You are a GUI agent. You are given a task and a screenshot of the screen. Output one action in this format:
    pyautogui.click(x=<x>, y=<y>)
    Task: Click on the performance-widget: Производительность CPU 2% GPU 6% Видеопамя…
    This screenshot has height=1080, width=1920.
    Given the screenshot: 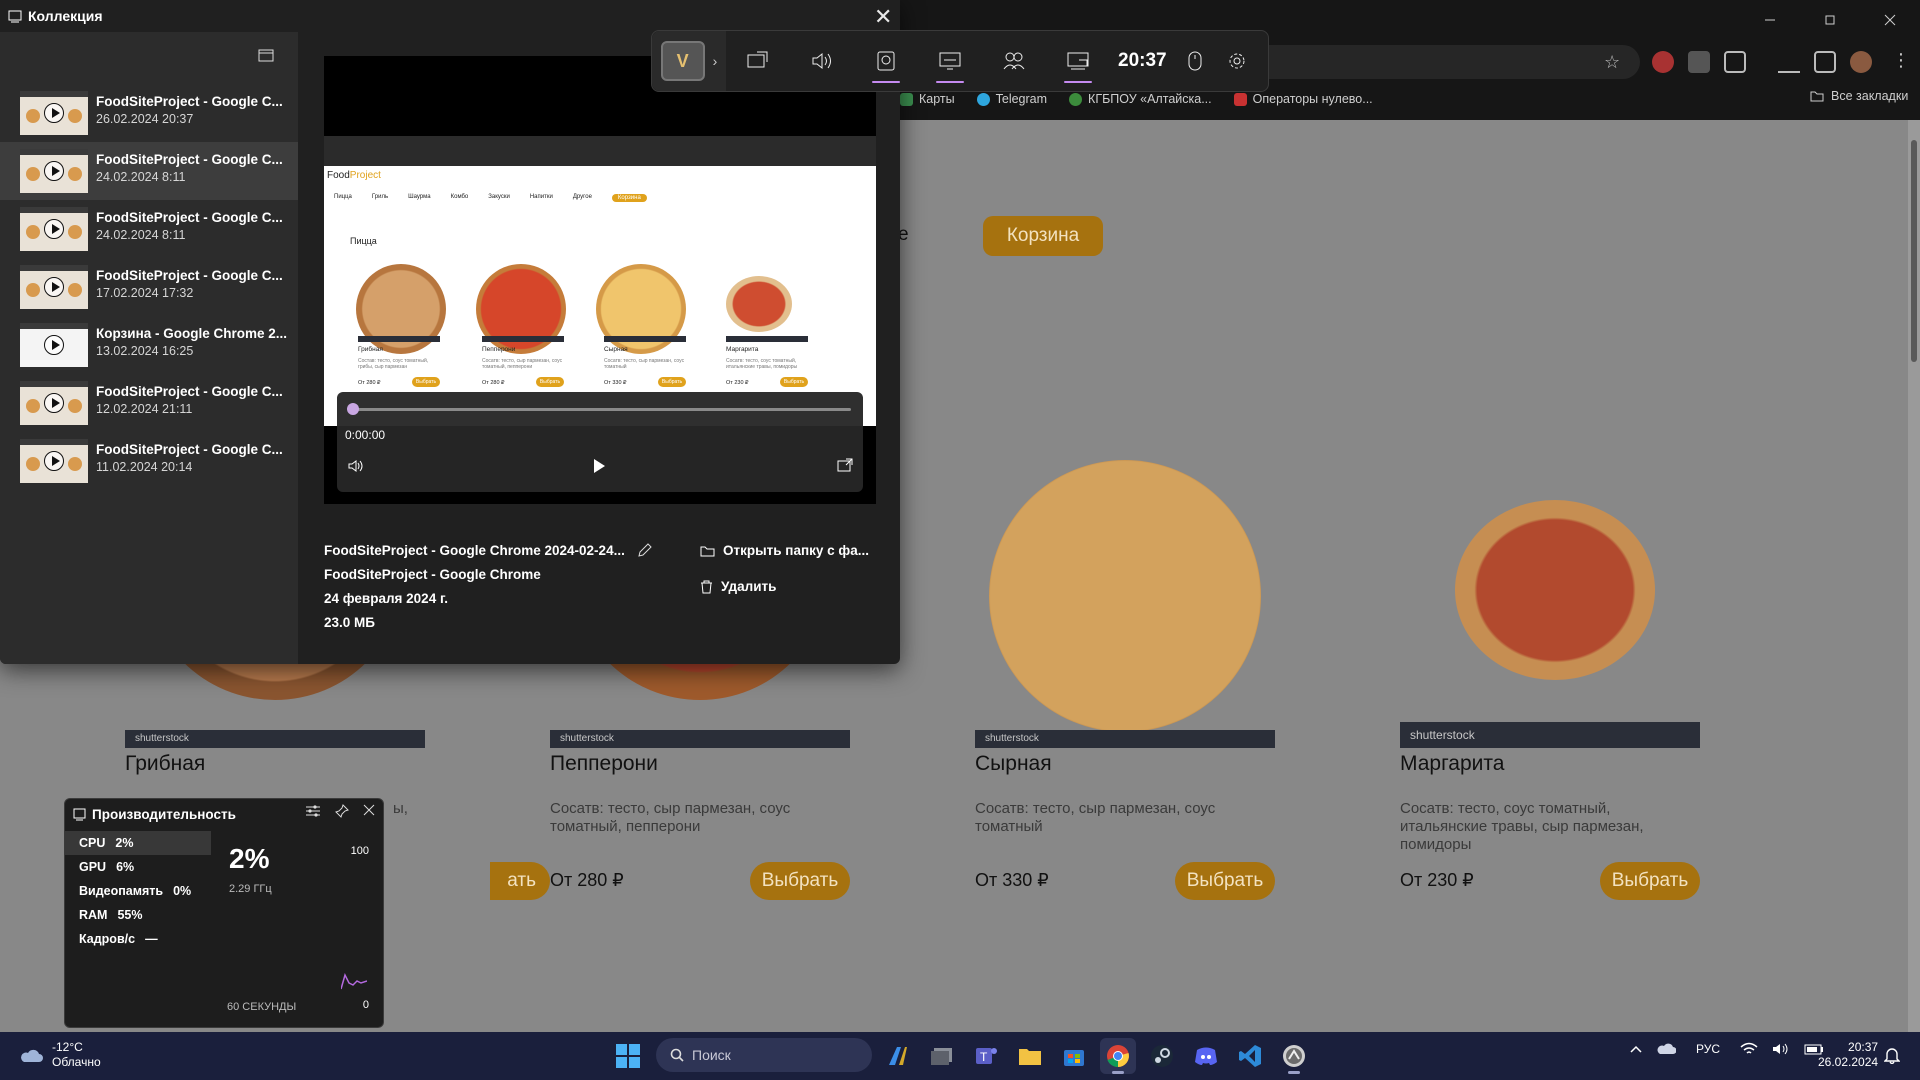 What is the action you would take?
    pyautogui.click(x=224, y=913)
    